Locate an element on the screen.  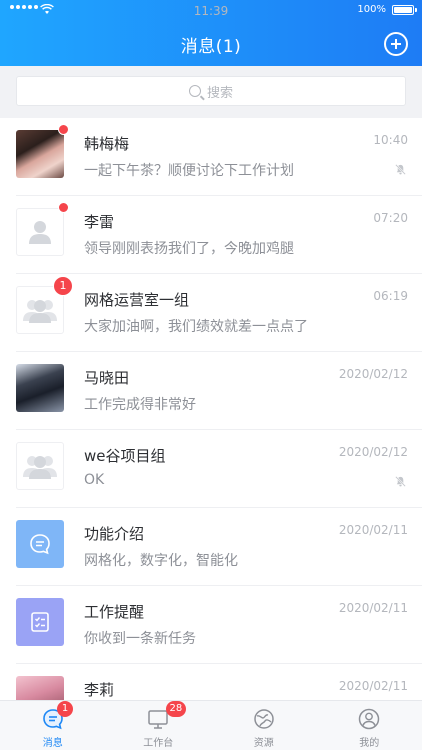
conversation-message: 一起下午茶？顺便讨论下工作计划 is located at coordinates (189, 171).